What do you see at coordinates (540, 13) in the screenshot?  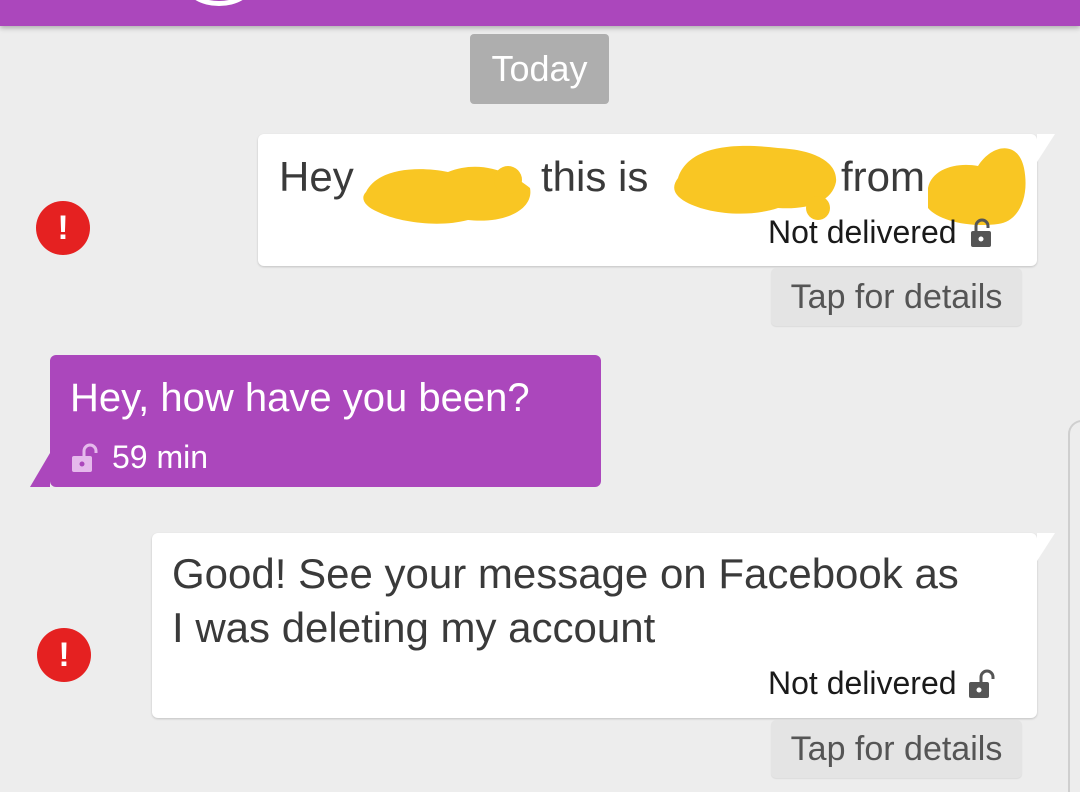 I see `app-bar` at bounding box center [540, 13].